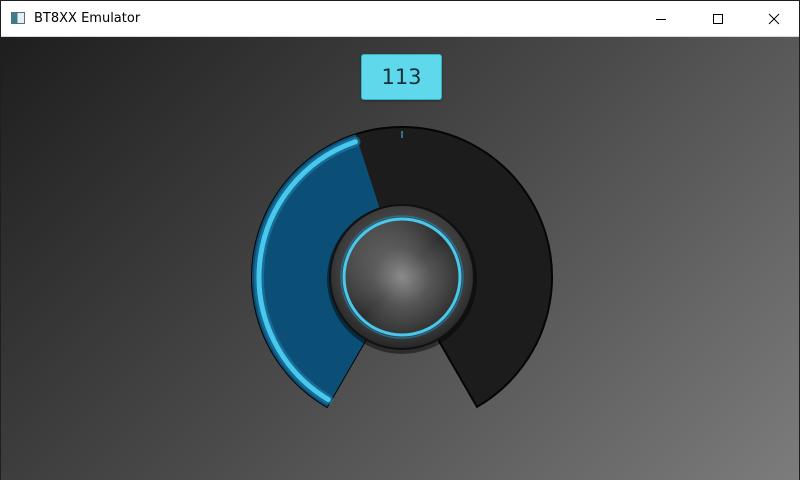 The image size is (800, 480). I want to click on minimize-button, so click(661, 18).